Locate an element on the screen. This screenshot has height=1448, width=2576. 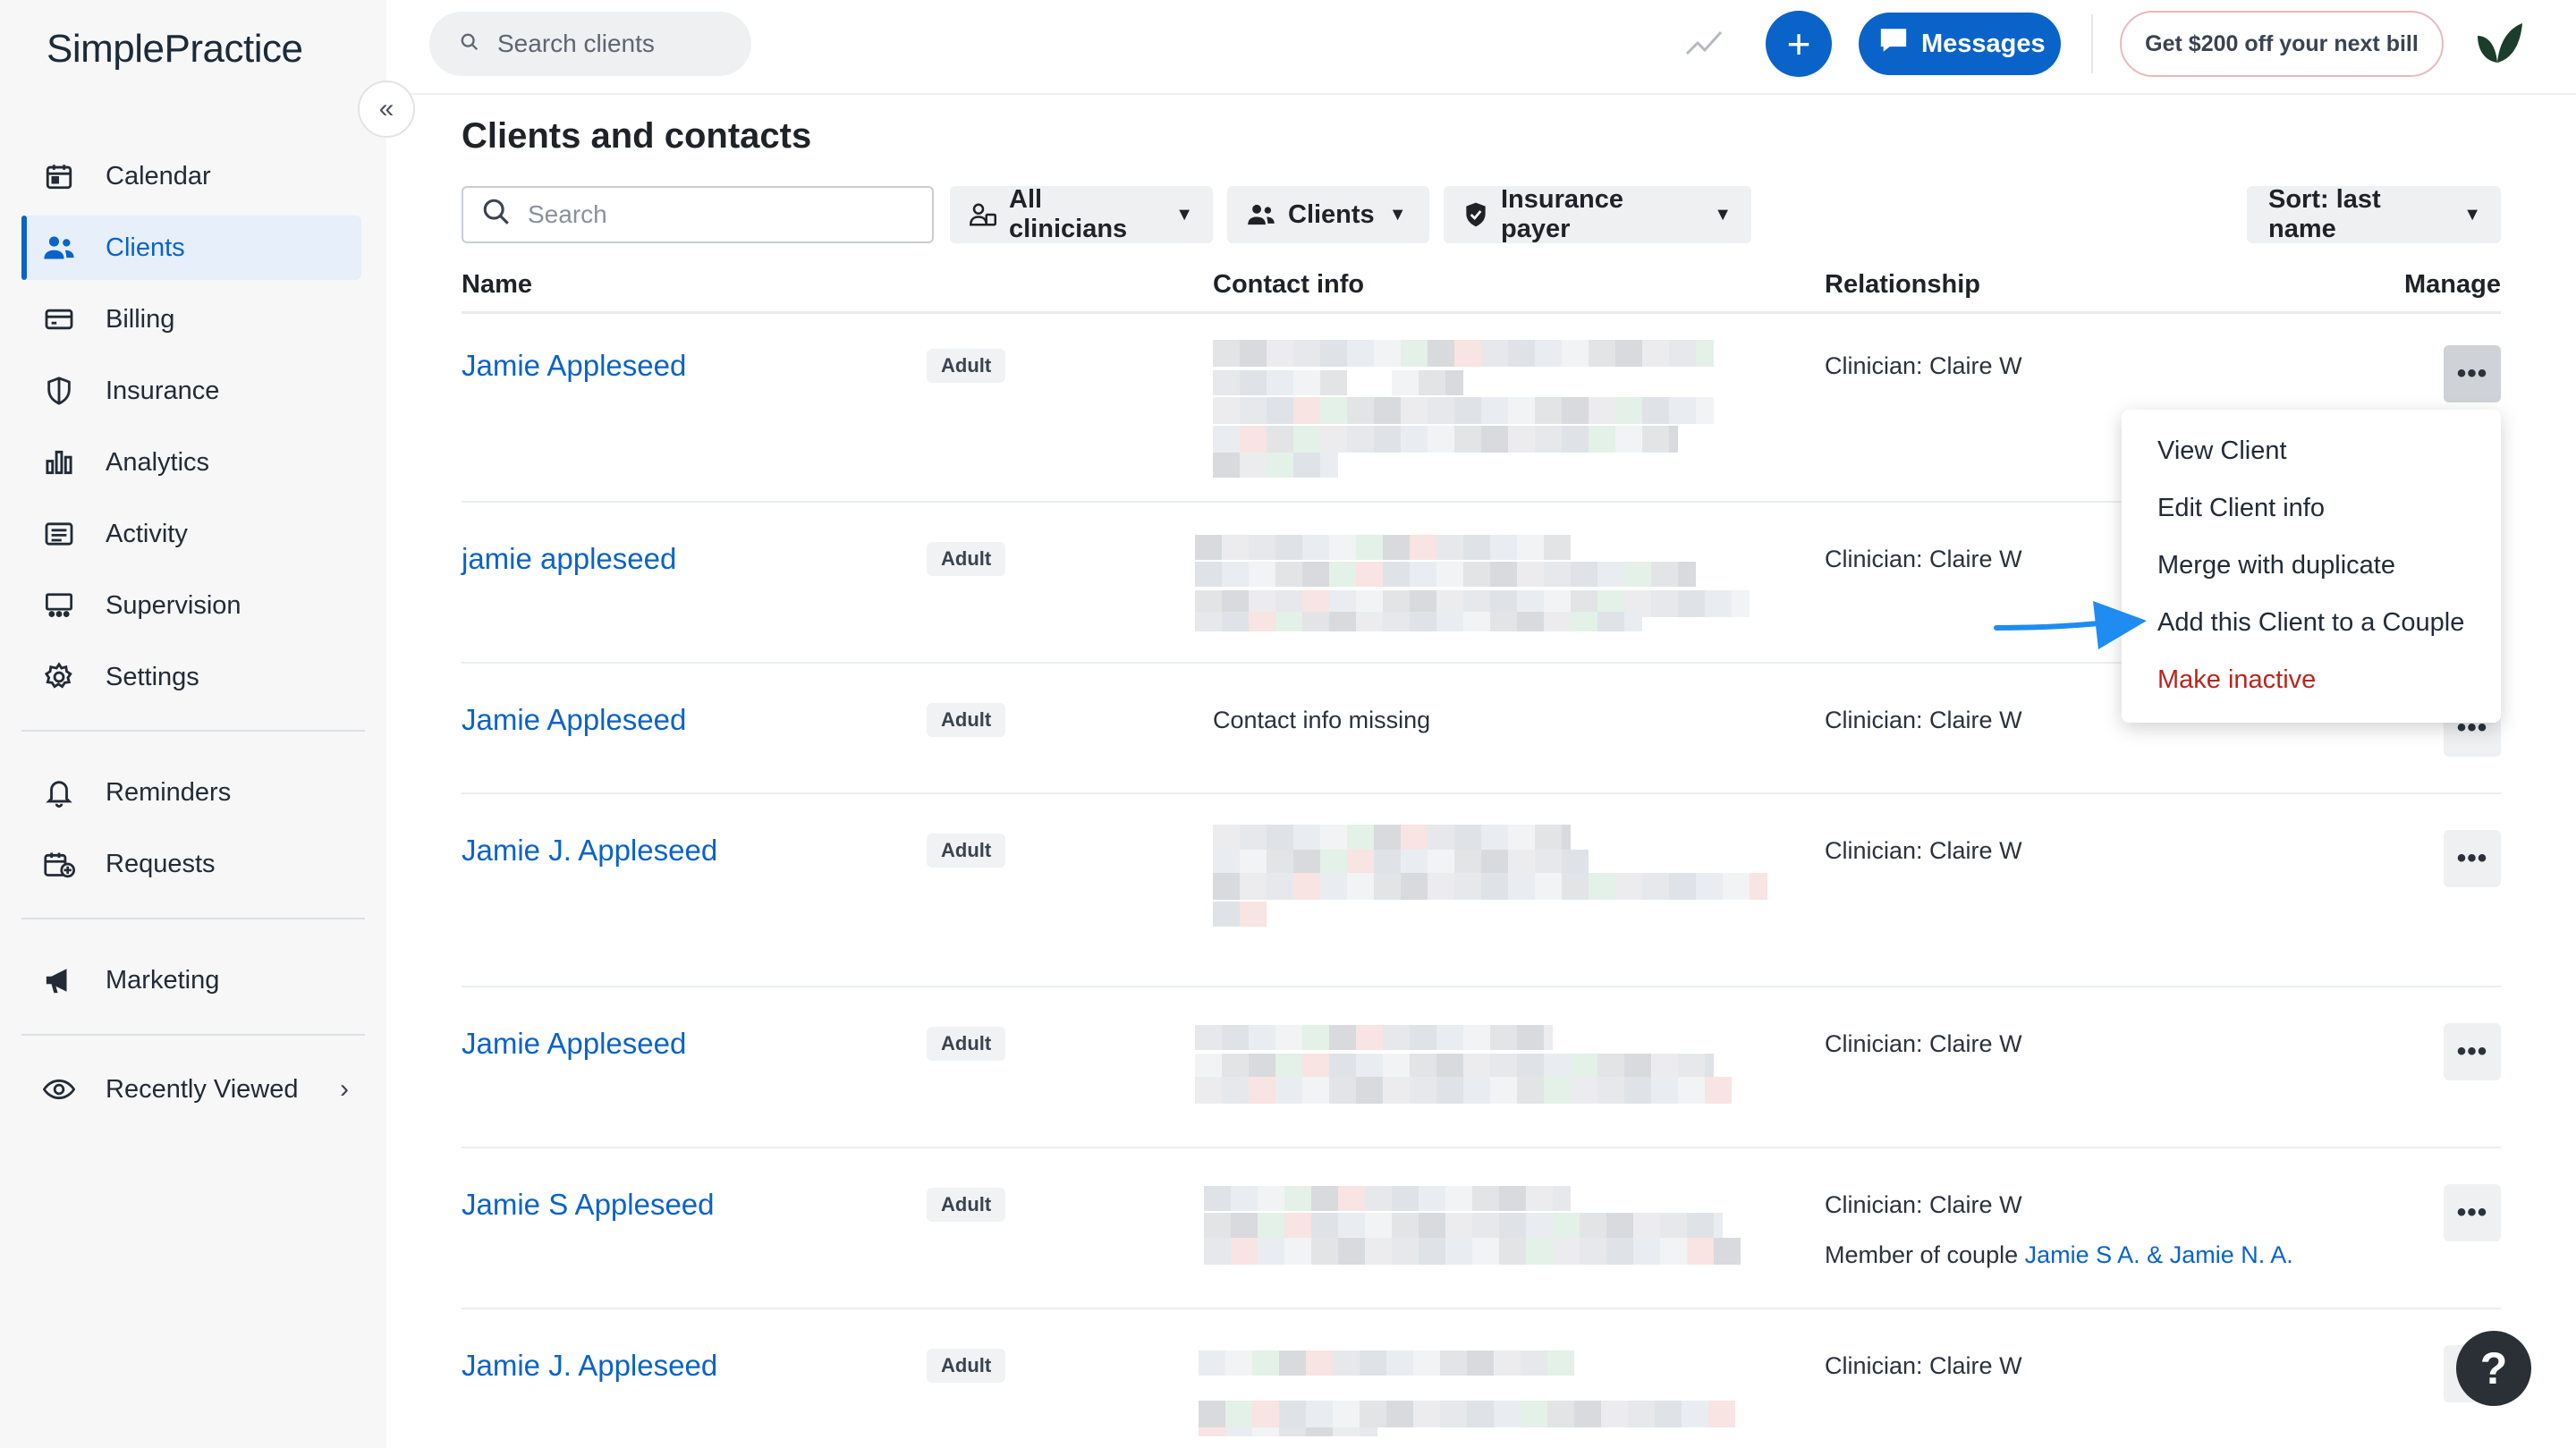
help-button: ? is located at coordinates (2493, 1368).